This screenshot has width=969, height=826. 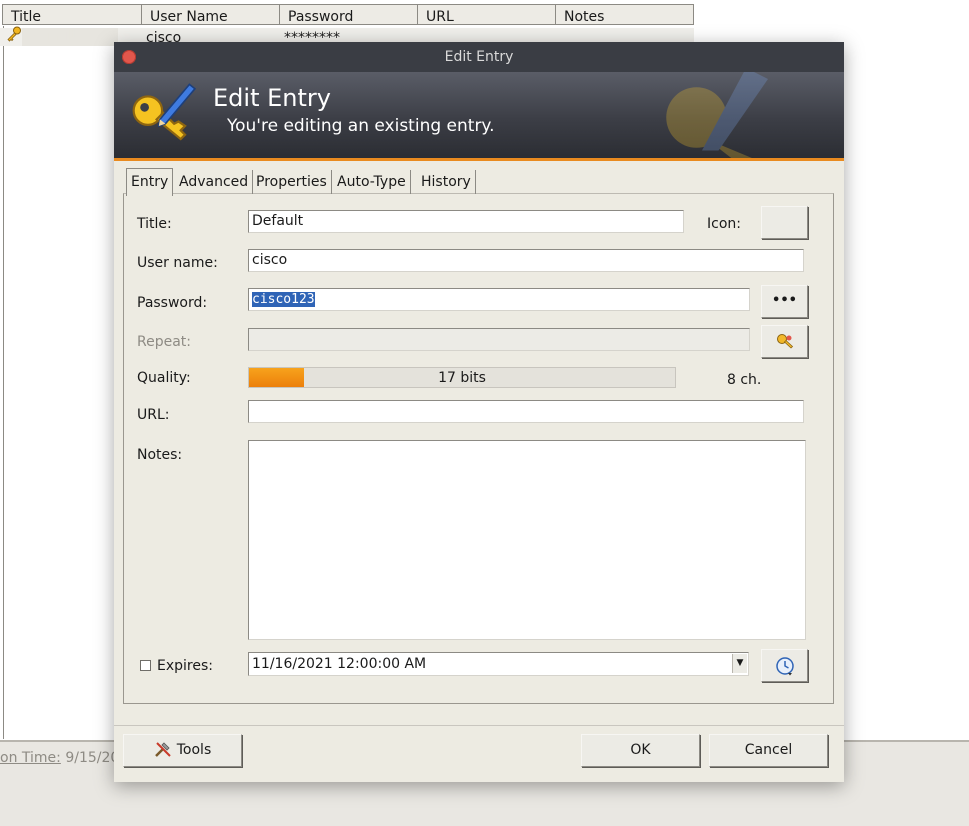 What do you see at coordinates (625, 14) in the screenshot?
I see `column-header-notes: Notes` at bounding box center [625, 14].